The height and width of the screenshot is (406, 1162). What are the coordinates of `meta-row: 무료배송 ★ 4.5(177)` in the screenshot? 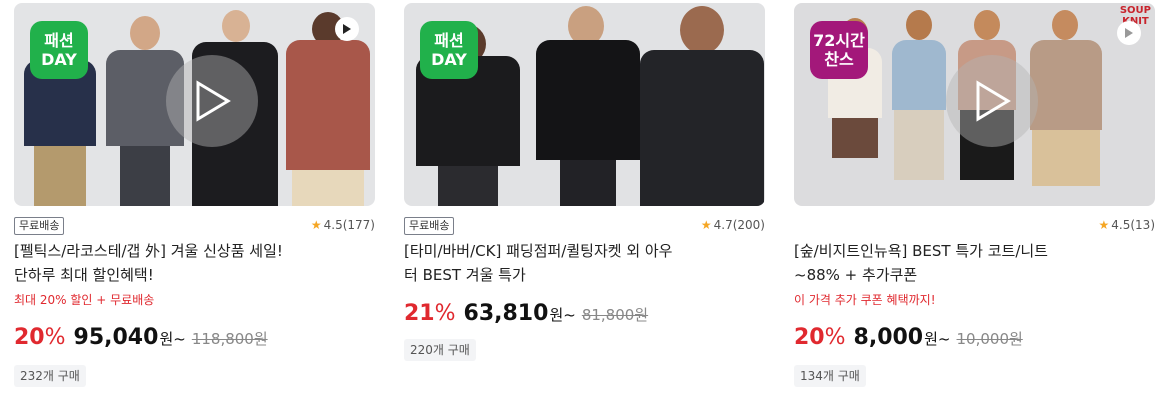 It's located at (194, 225).